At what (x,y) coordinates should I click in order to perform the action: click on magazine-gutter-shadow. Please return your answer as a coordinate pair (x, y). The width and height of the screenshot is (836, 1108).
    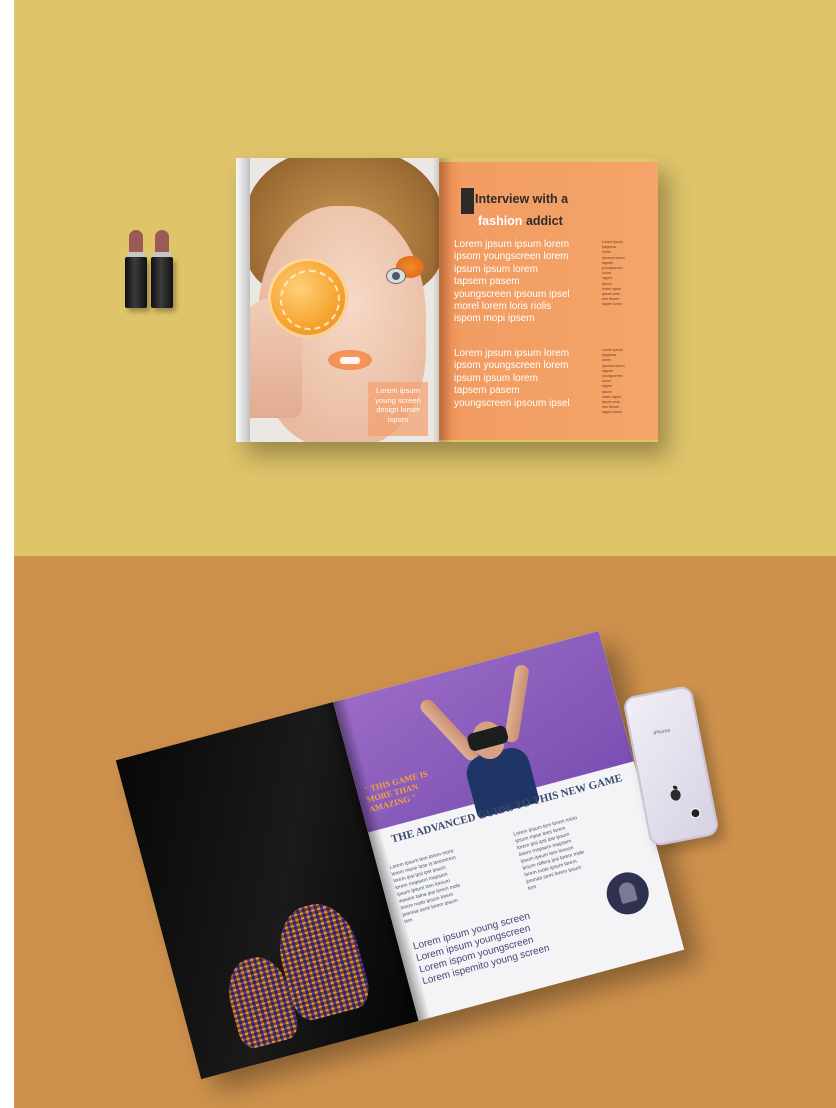
    Looking at the image, I should click on (442, 300).